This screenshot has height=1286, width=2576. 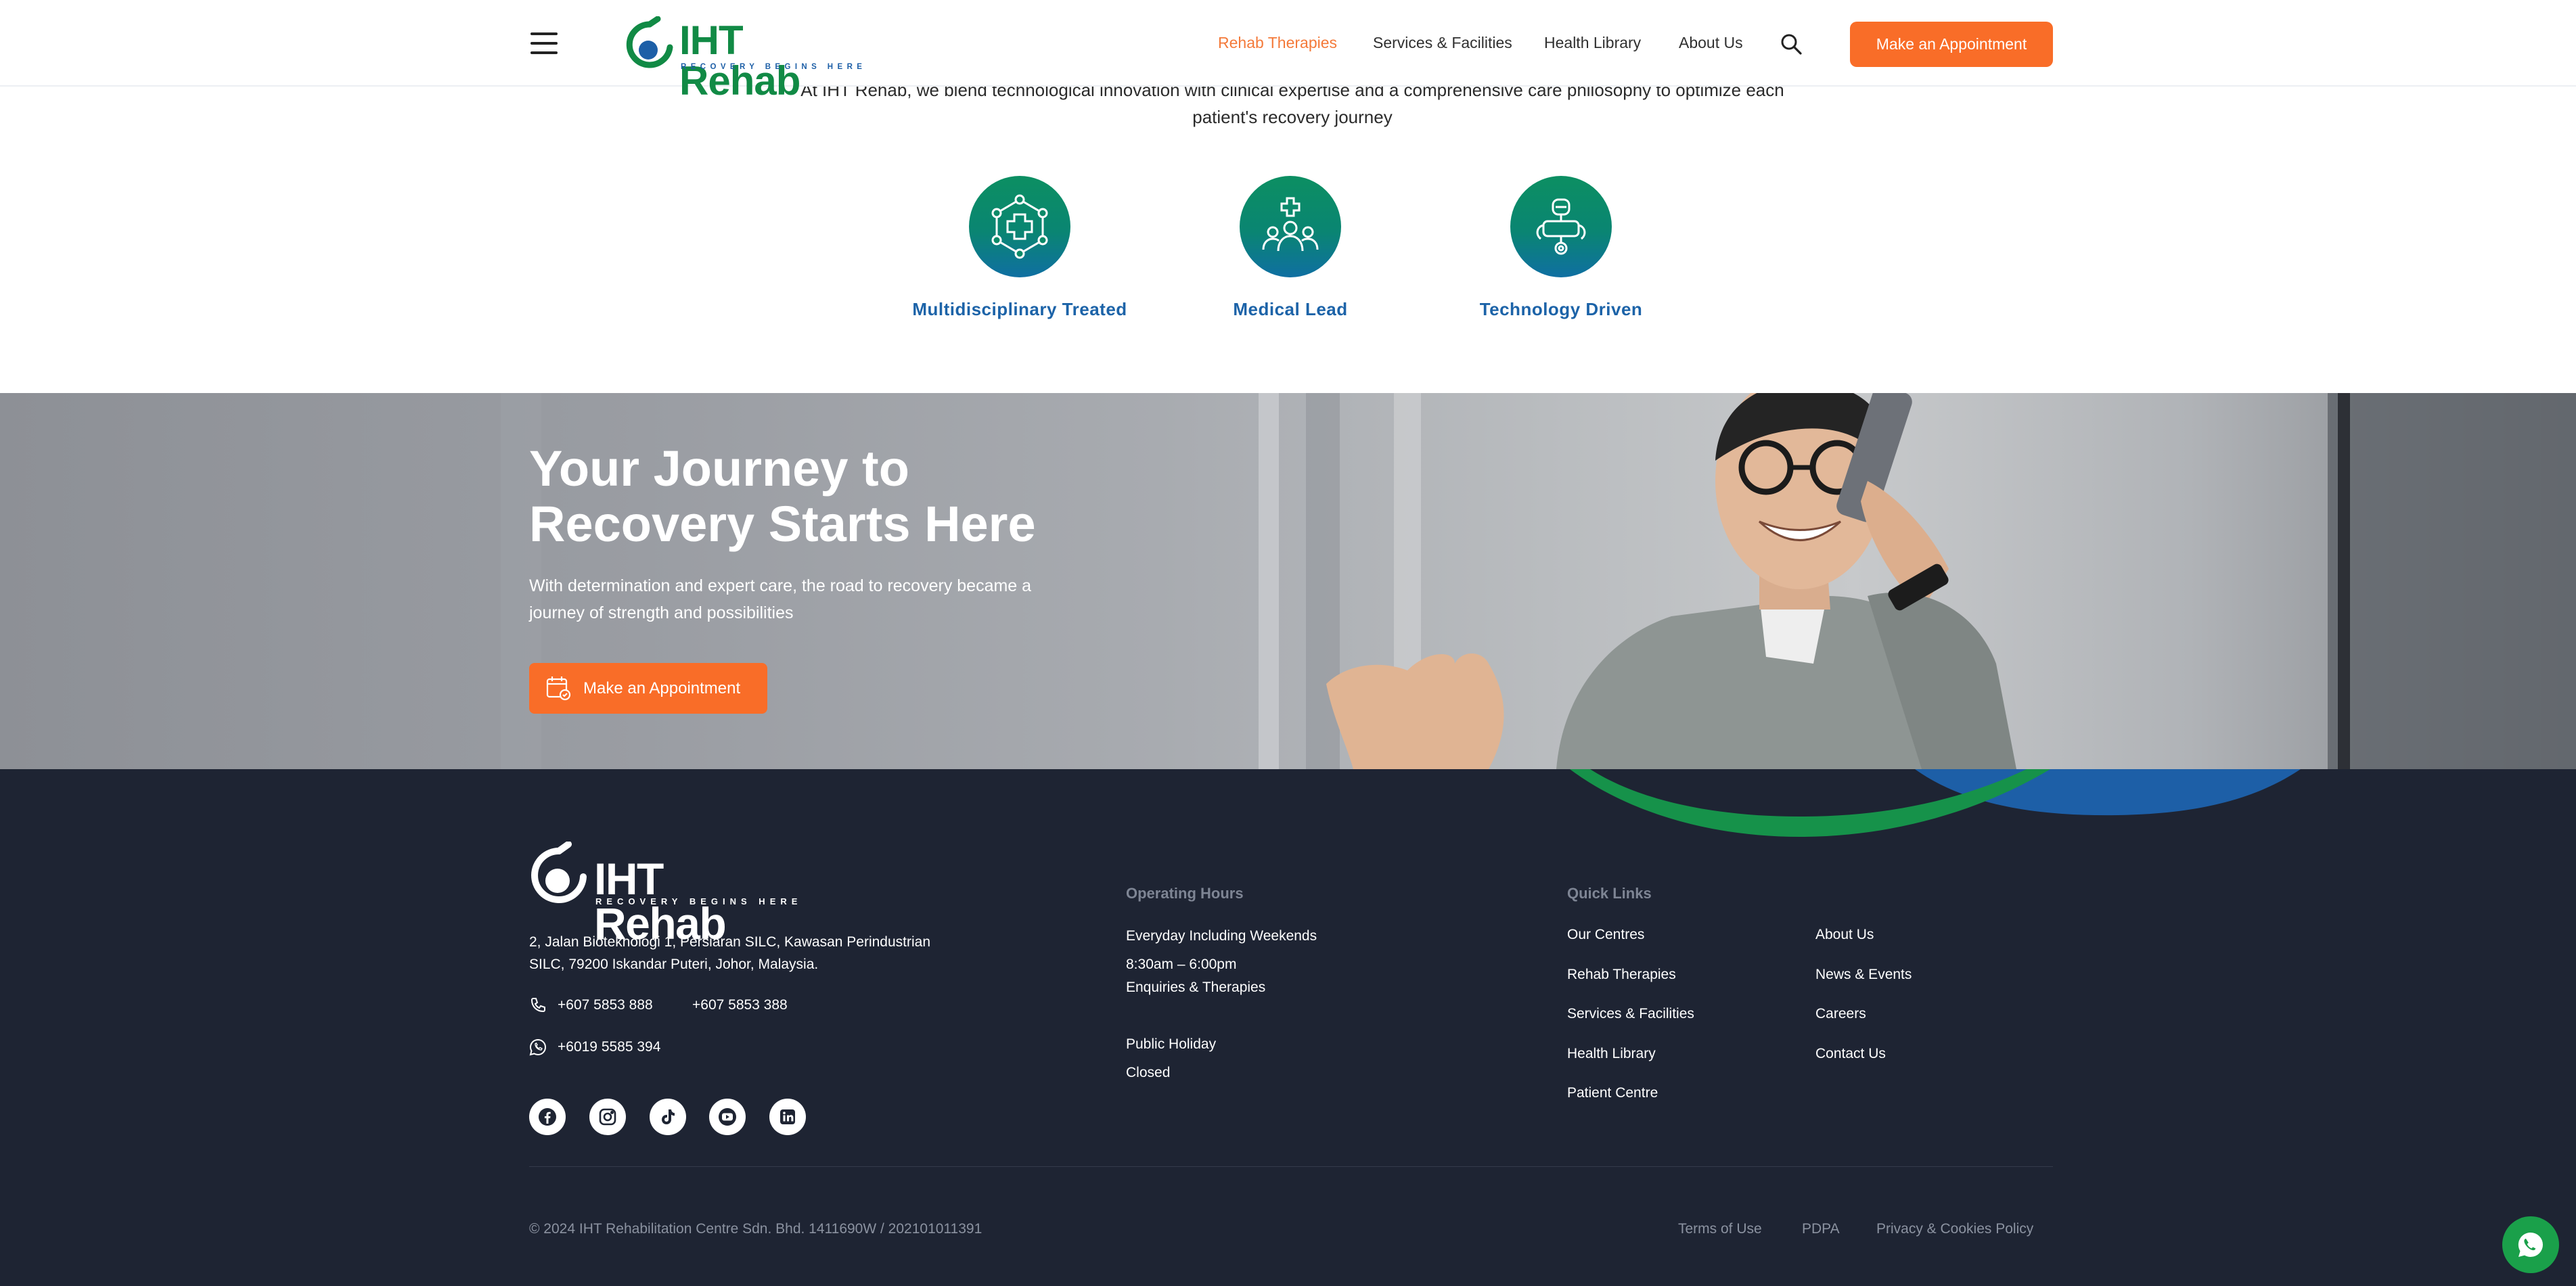 I want to click on pillar-label: Medical Lead, so click(x=1290, y=309).